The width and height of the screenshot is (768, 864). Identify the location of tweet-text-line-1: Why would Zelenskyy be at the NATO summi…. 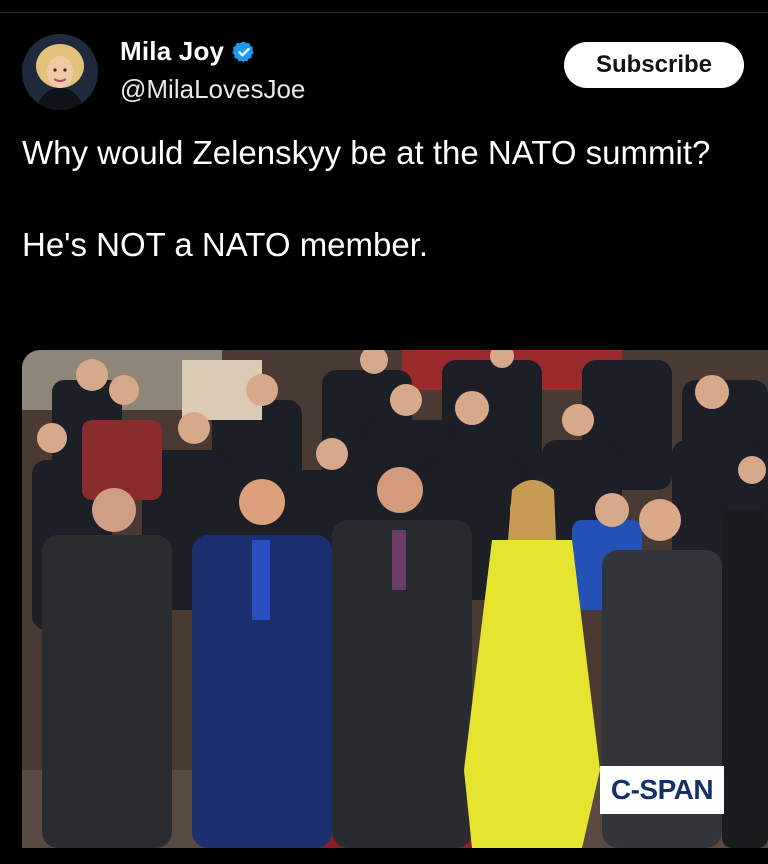
(366, 152).